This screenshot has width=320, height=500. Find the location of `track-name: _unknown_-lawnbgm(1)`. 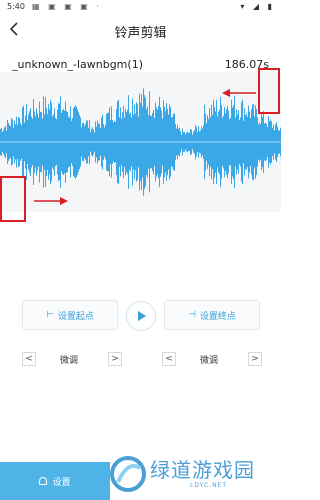

track-name: _unknown_-lawnbgm(1) is located at coordinates (77, 64).